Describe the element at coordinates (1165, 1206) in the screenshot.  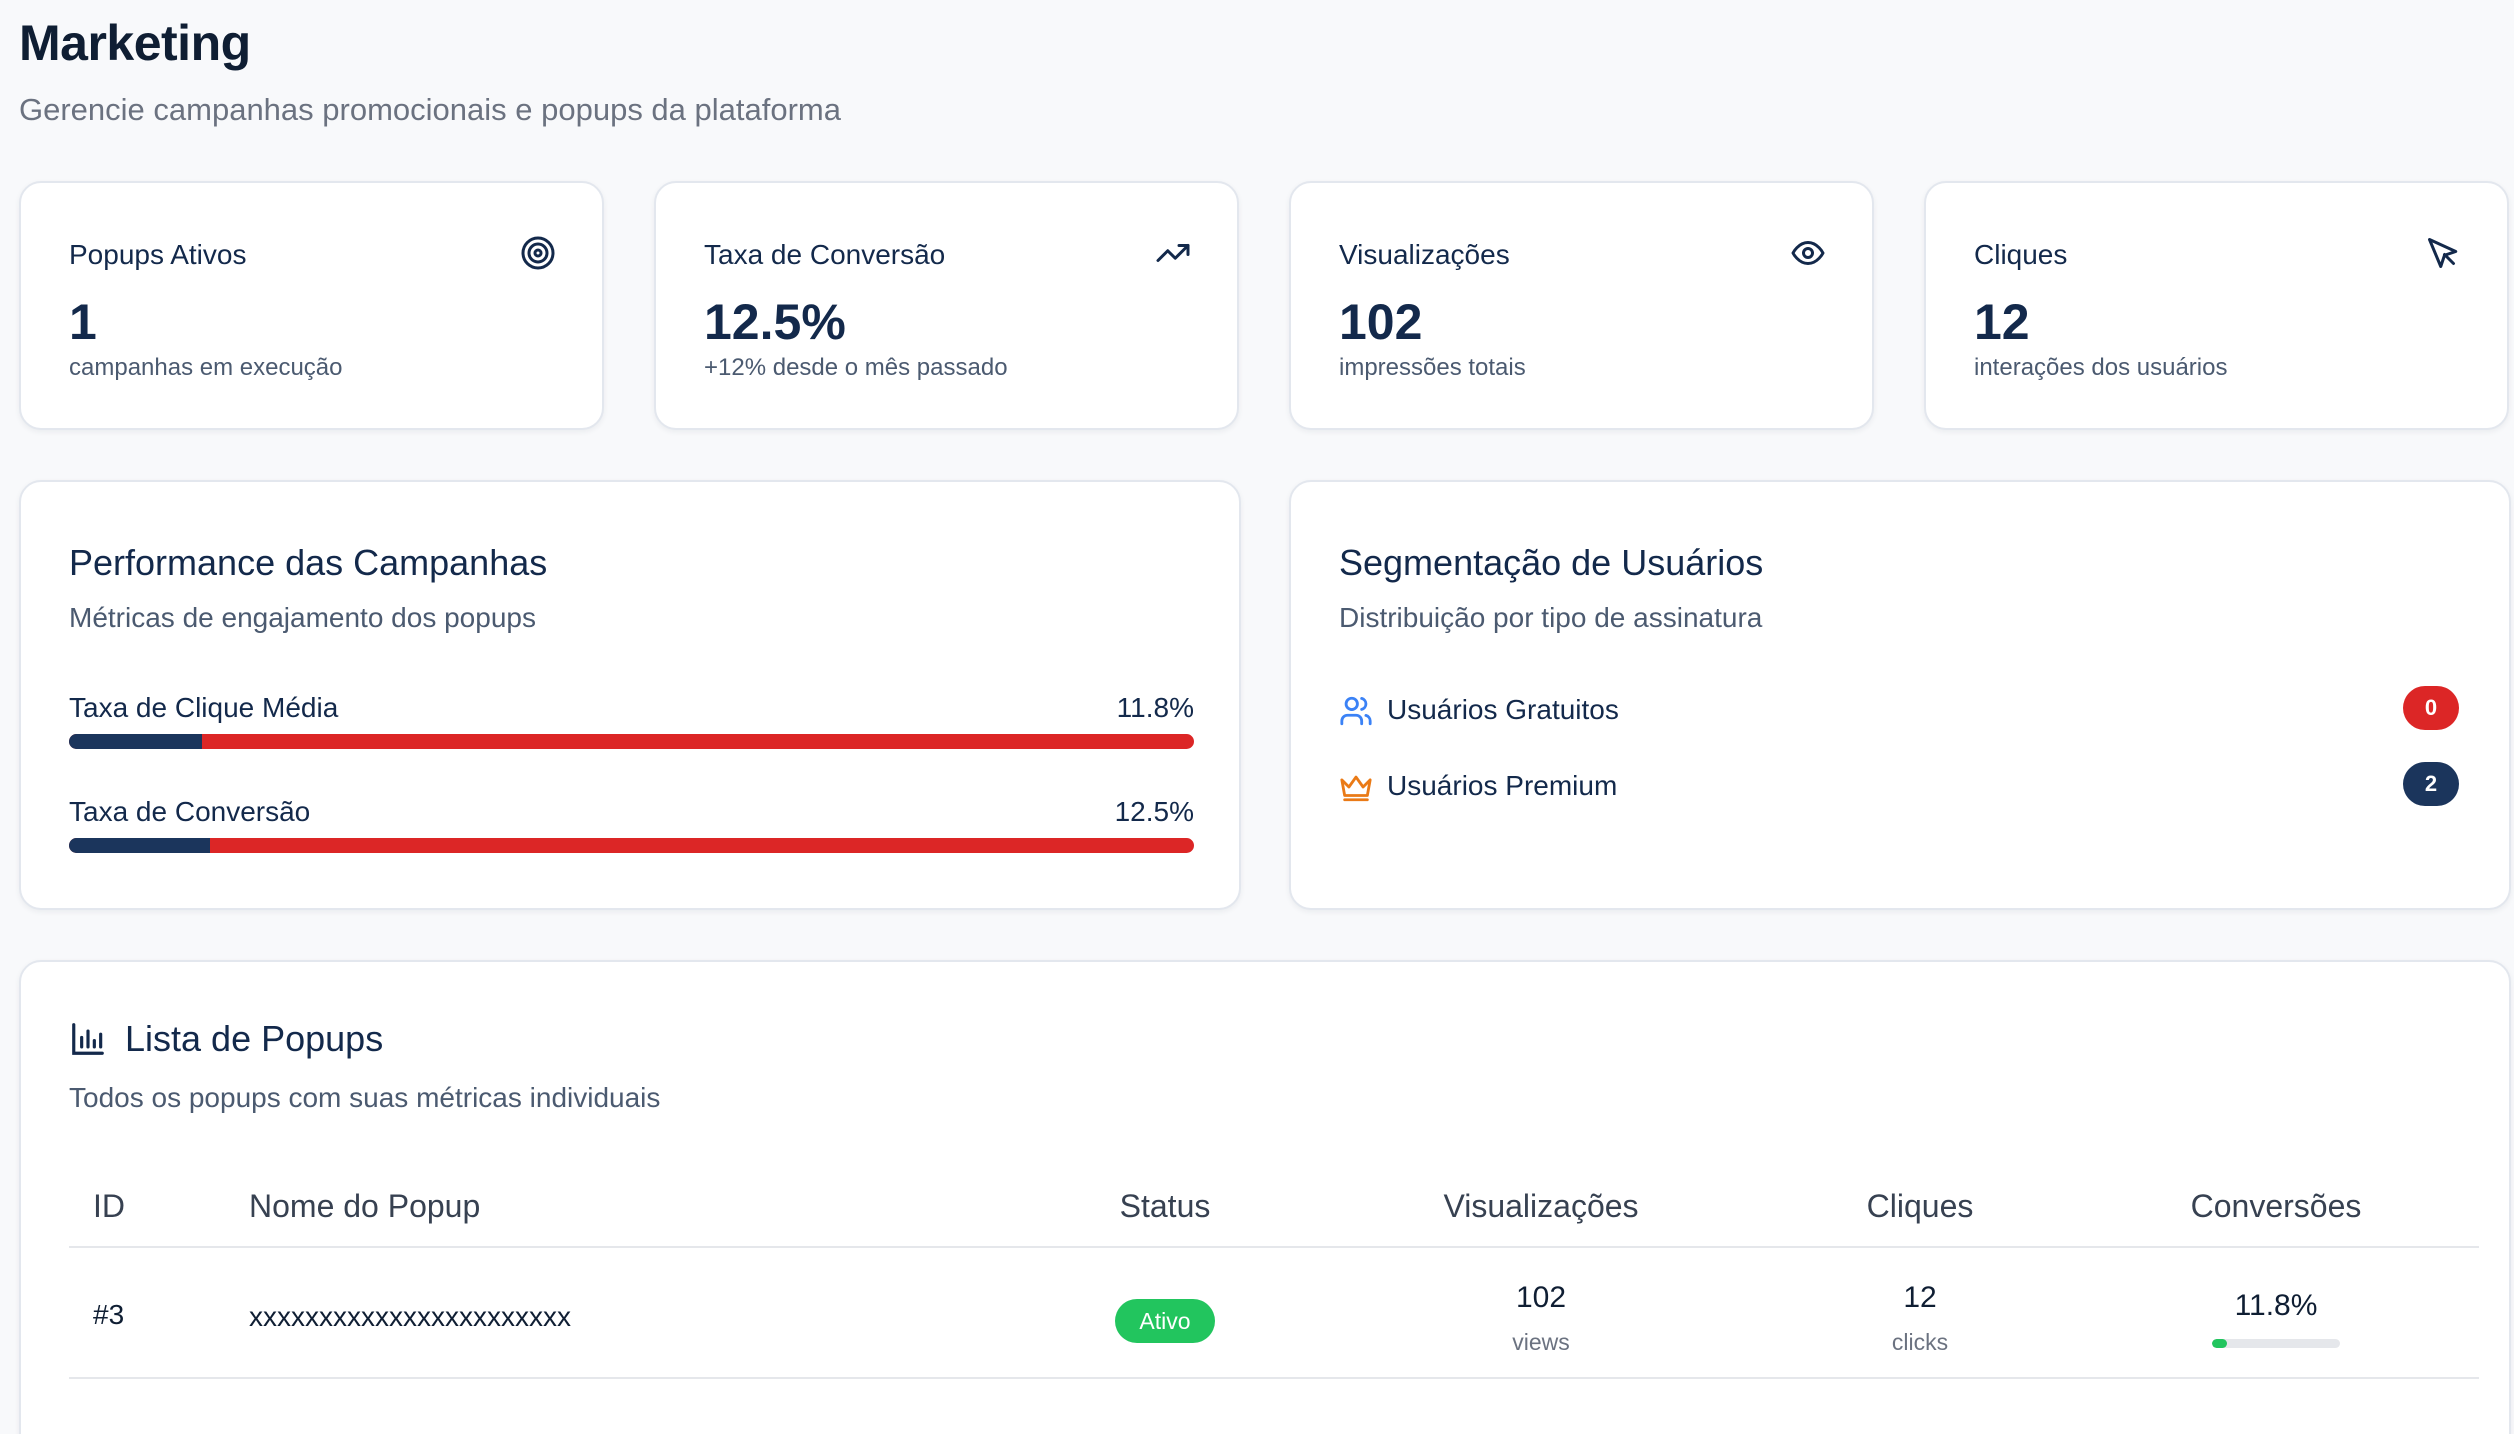
I see `column-header-status: Status` at that location.